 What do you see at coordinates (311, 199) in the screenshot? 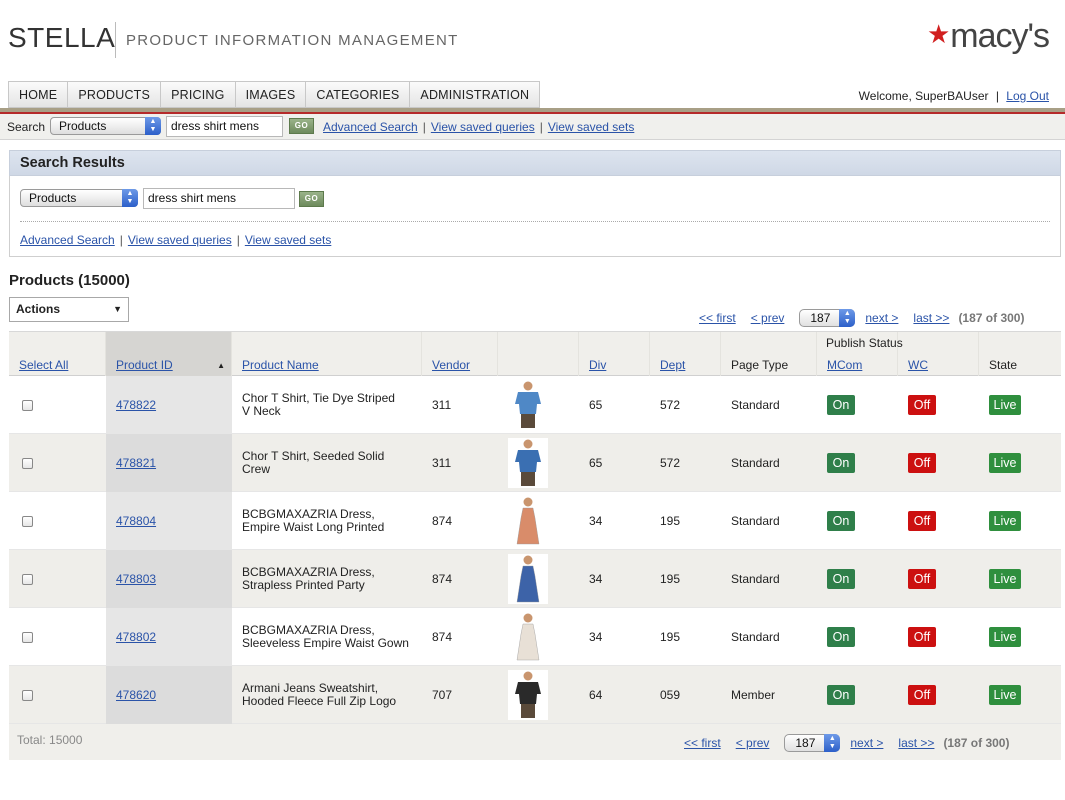
I see `results-go-button: GO` at bounding box center [311, 199].